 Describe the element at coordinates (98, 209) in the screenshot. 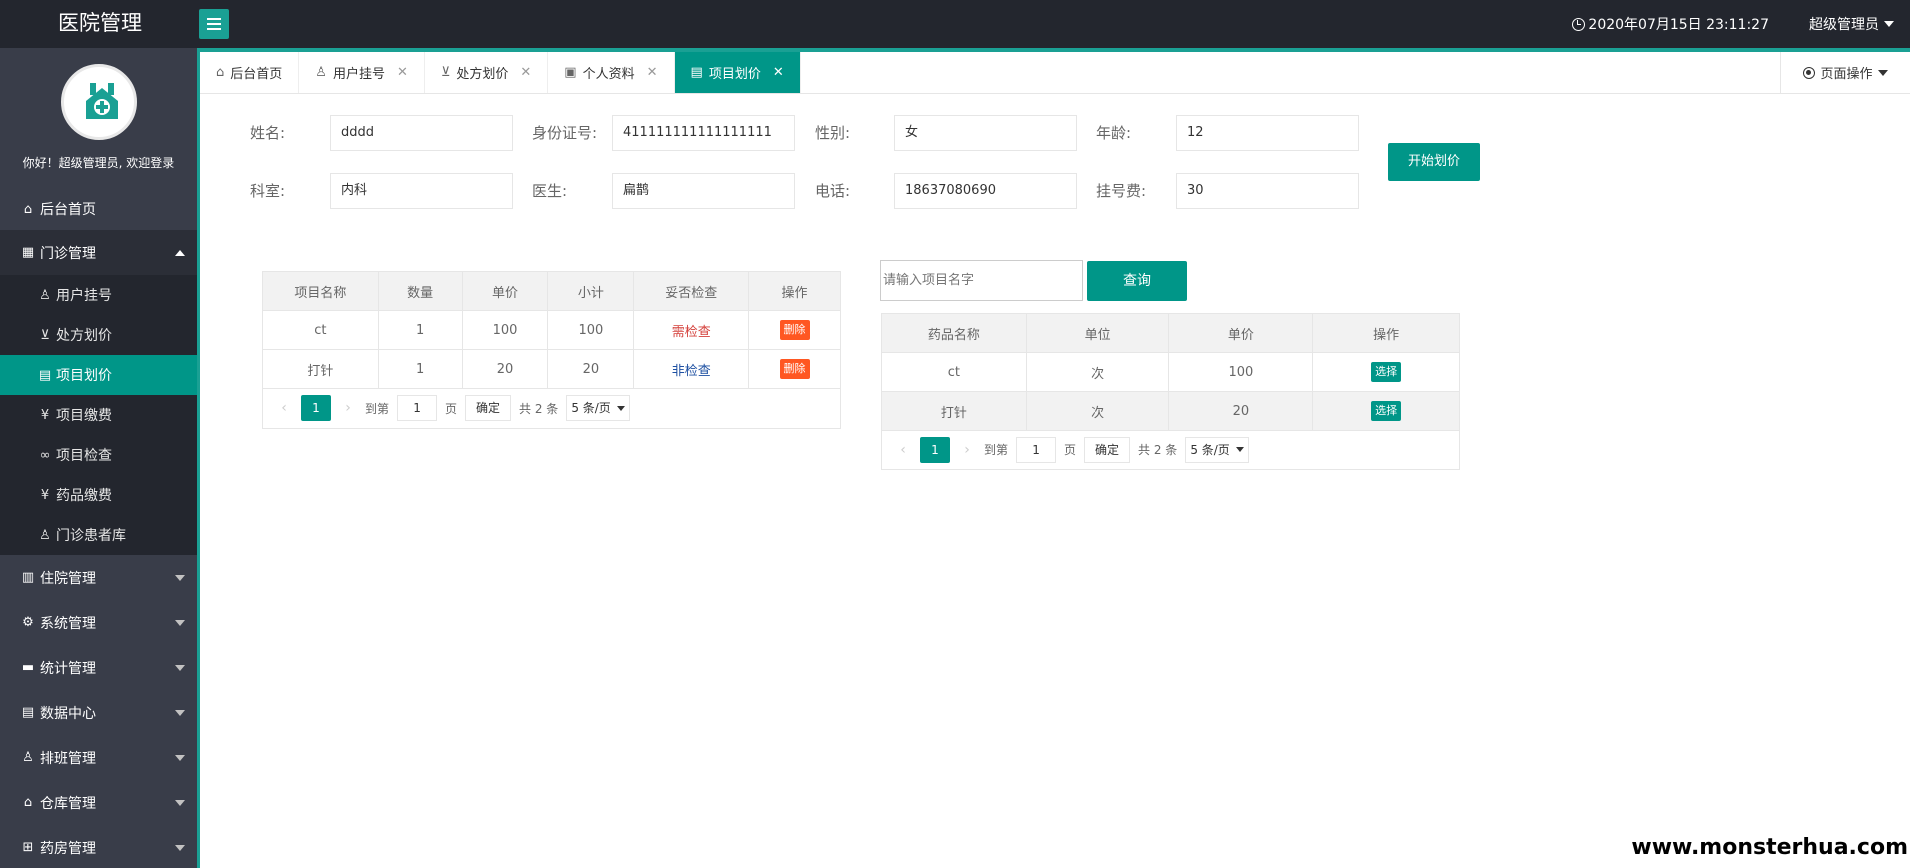

I see `sidebar-item-home: ⌂ 后台首页` at that location.